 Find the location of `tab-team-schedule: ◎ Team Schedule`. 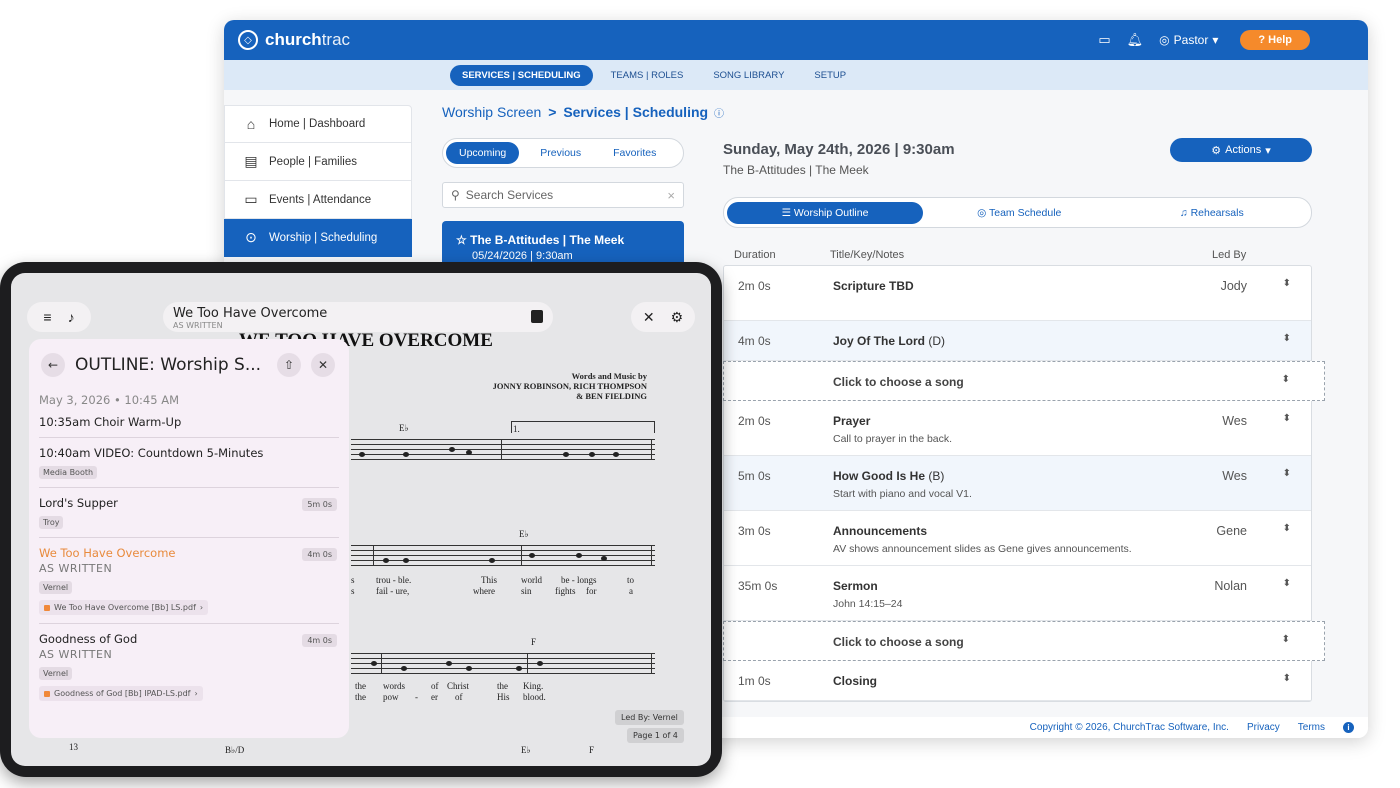

tab-team-schedule: ◎ Team Schedule is located at coordinates (1019, 213).